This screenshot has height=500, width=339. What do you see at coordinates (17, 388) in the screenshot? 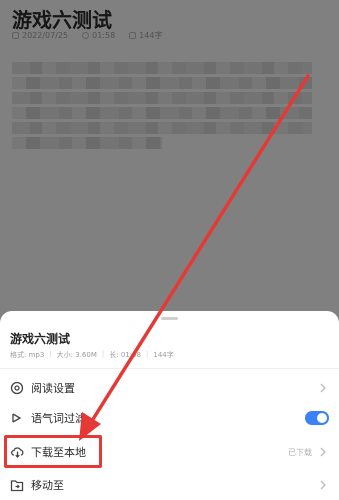
I see `settings-icon` at bounding box center [17, 388].